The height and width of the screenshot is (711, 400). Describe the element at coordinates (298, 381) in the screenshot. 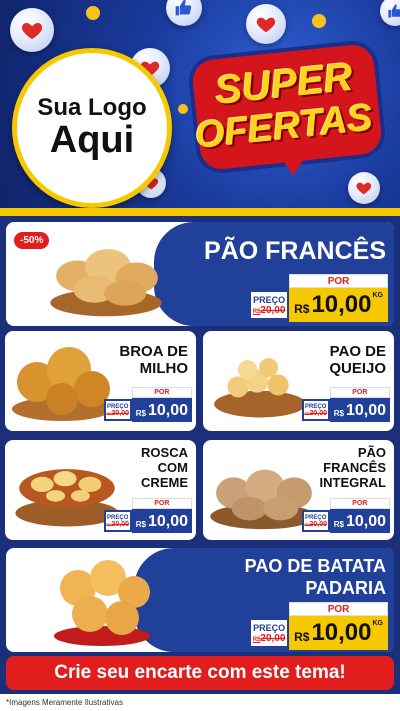

I see `product-card-pao-de-queijo: PAO DE QUEIJO PREÇO R$20,00 POR R$ 10,00` at that location.